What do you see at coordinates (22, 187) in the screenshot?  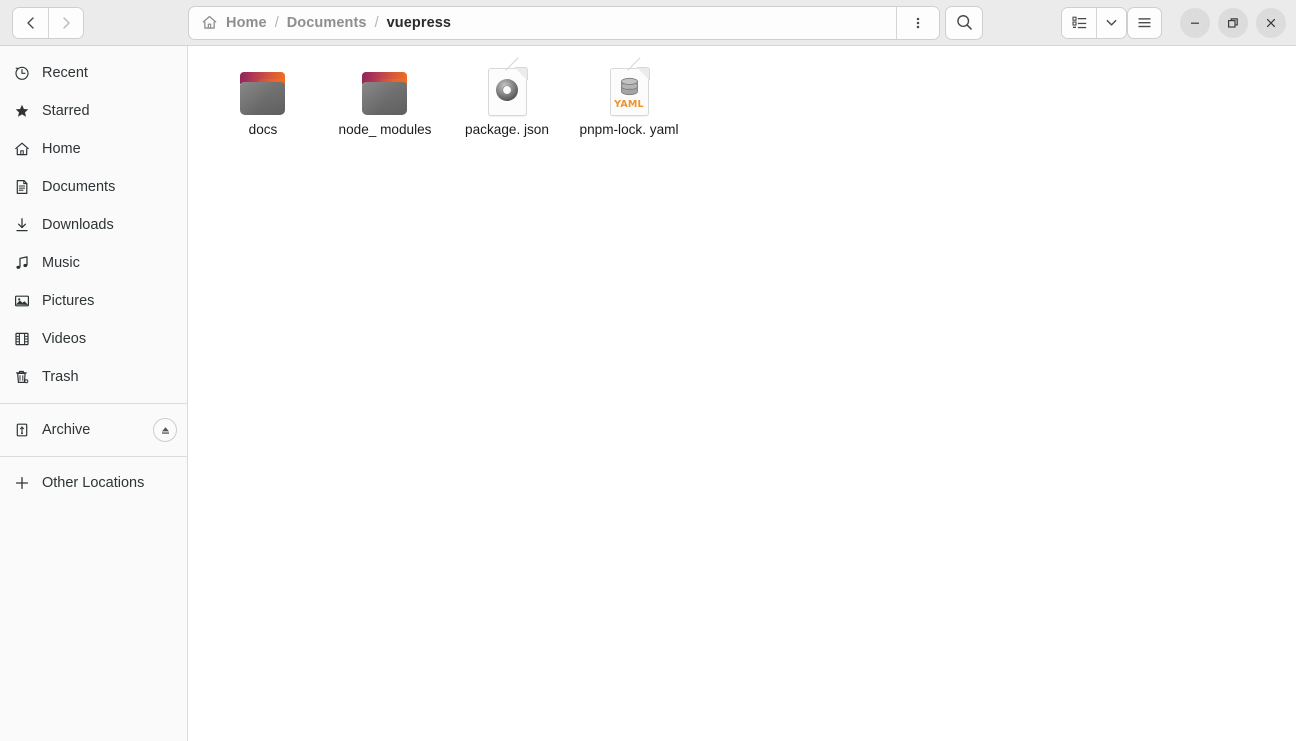 I see `document-icon` at bounding box center [22, 187].